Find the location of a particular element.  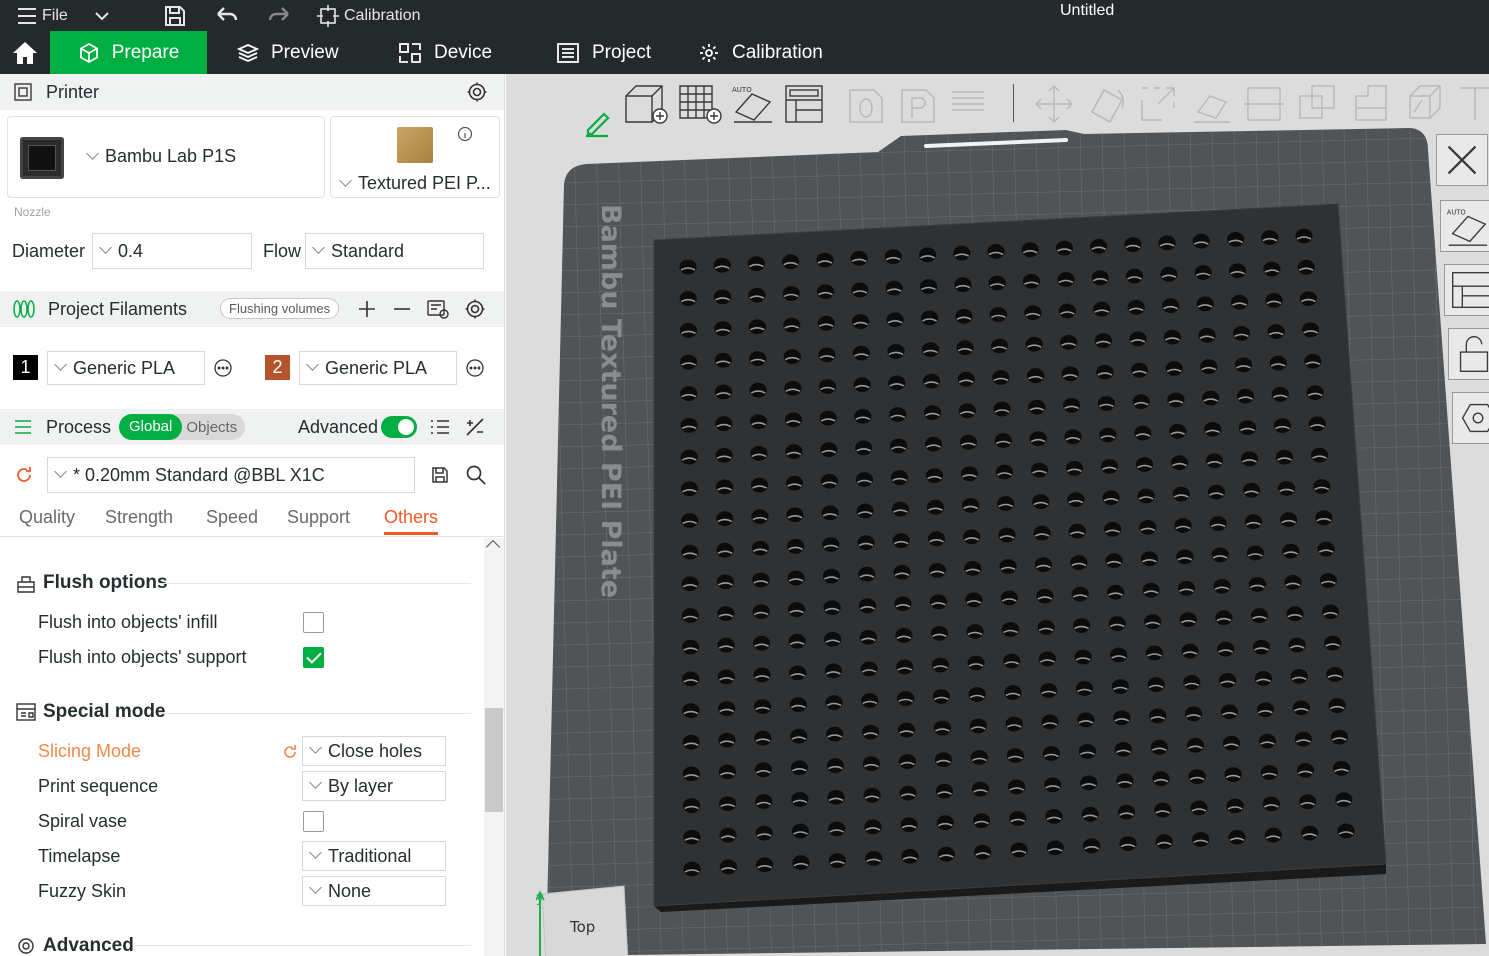

sync-filaments-icon is located at coordinates (438, 309).